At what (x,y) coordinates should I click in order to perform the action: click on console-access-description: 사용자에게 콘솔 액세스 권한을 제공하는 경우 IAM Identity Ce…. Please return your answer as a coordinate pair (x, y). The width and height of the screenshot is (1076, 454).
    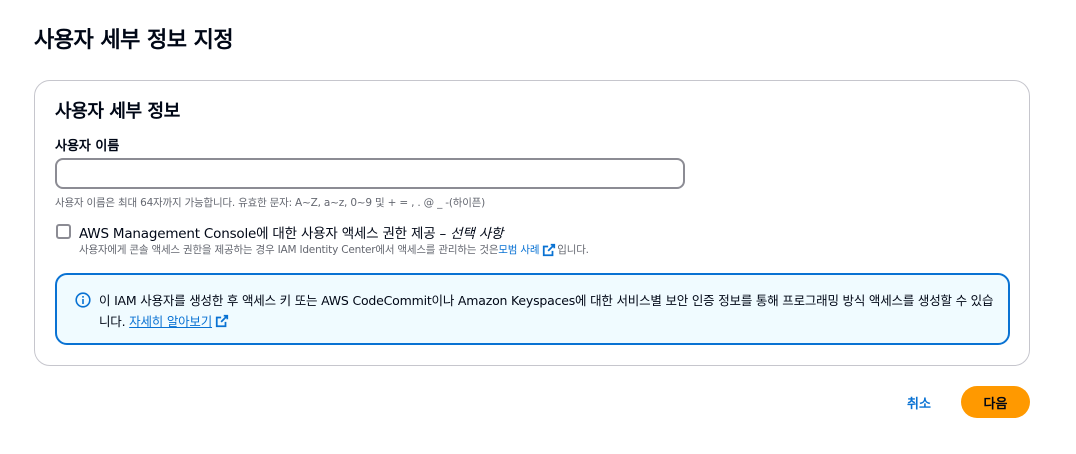
    Looking at the image, I should click on (334, 249).